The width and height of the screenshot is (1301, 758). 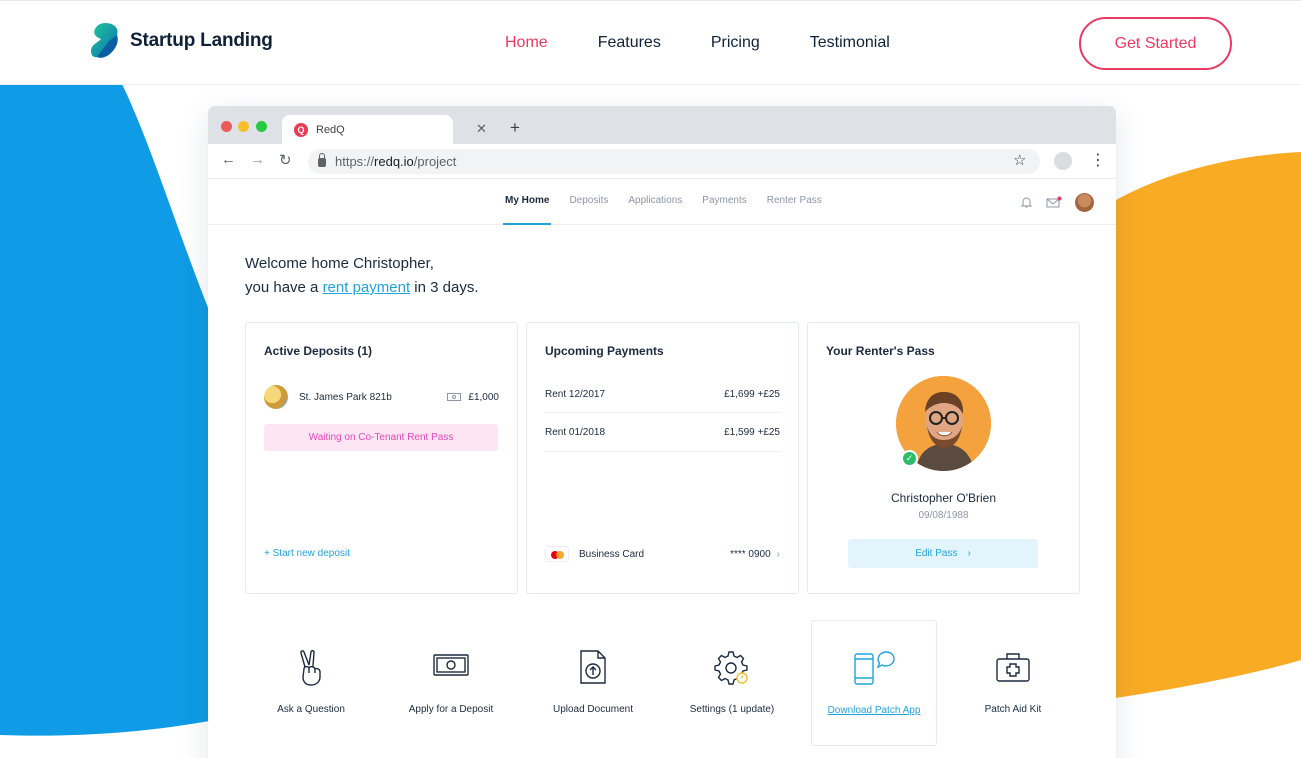 I want to click on app-tab-applications: Applications, so click(x=655, y=200).